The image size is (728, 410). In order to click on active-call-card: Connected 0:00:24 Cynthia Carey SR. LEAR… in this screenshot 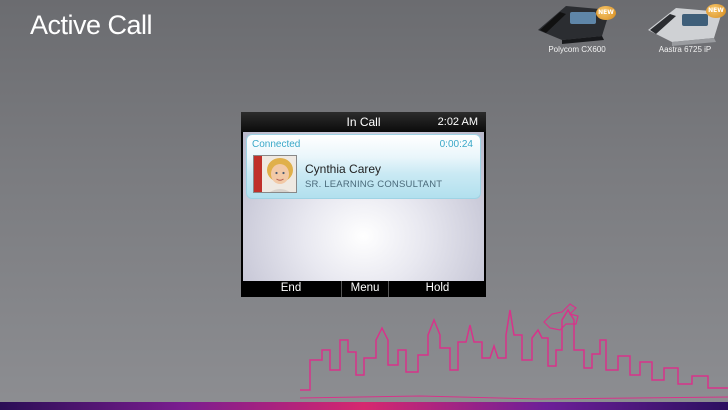, I will do `click(363, 166)`.